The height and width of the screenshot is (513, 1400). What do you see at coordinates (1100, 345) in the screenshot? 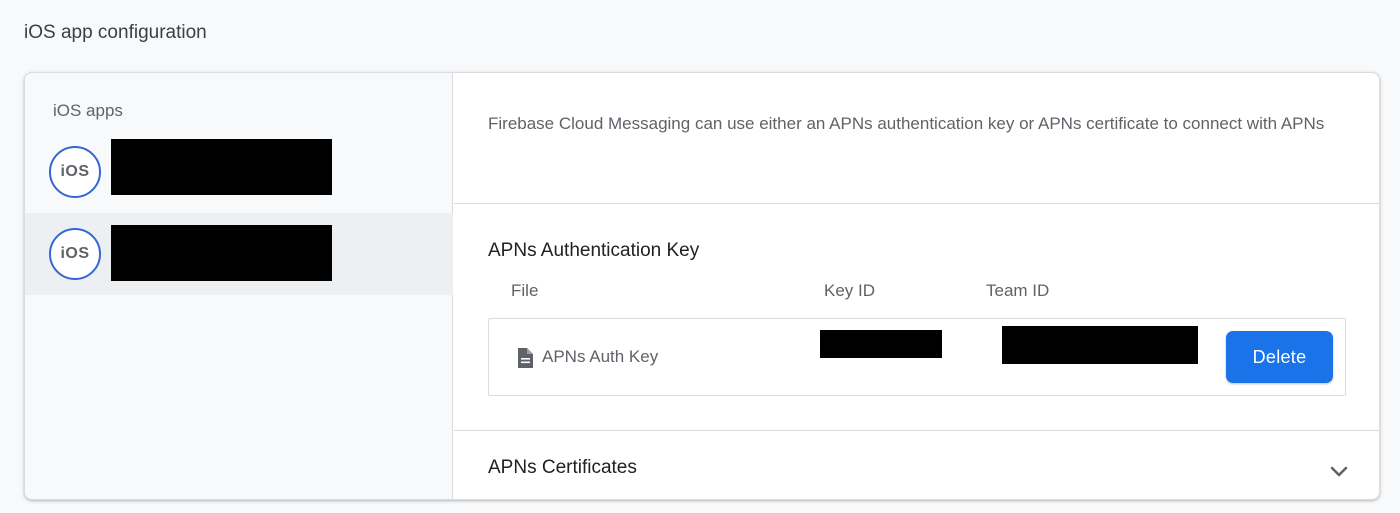
I see `redacted-team-id` at bounding box center [1100, 345].